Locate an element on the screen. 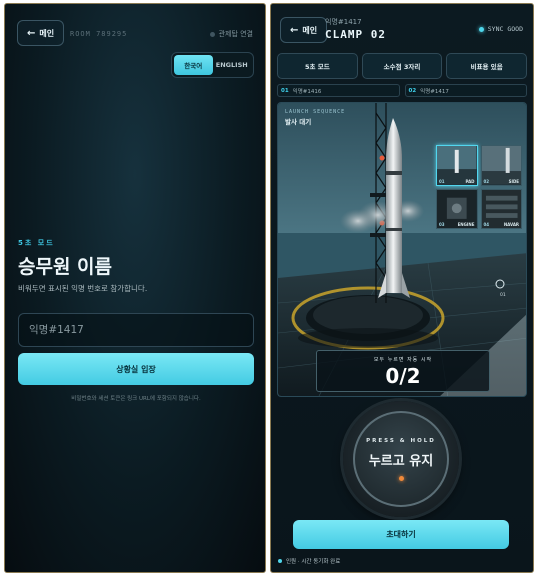  sync-status-line: 인원 · 시간 동기화 완료 is located at coordinates (309, 561).